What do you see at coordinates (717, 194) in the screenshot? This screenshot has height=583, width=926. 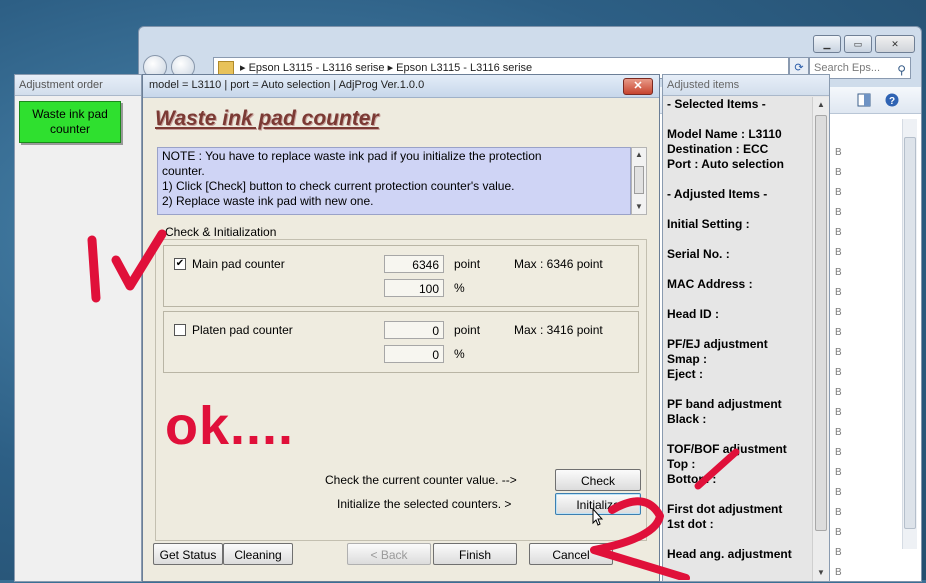 I see `adjusted-item-line: - Adjusted Items -` at bounding box center [717, 194].